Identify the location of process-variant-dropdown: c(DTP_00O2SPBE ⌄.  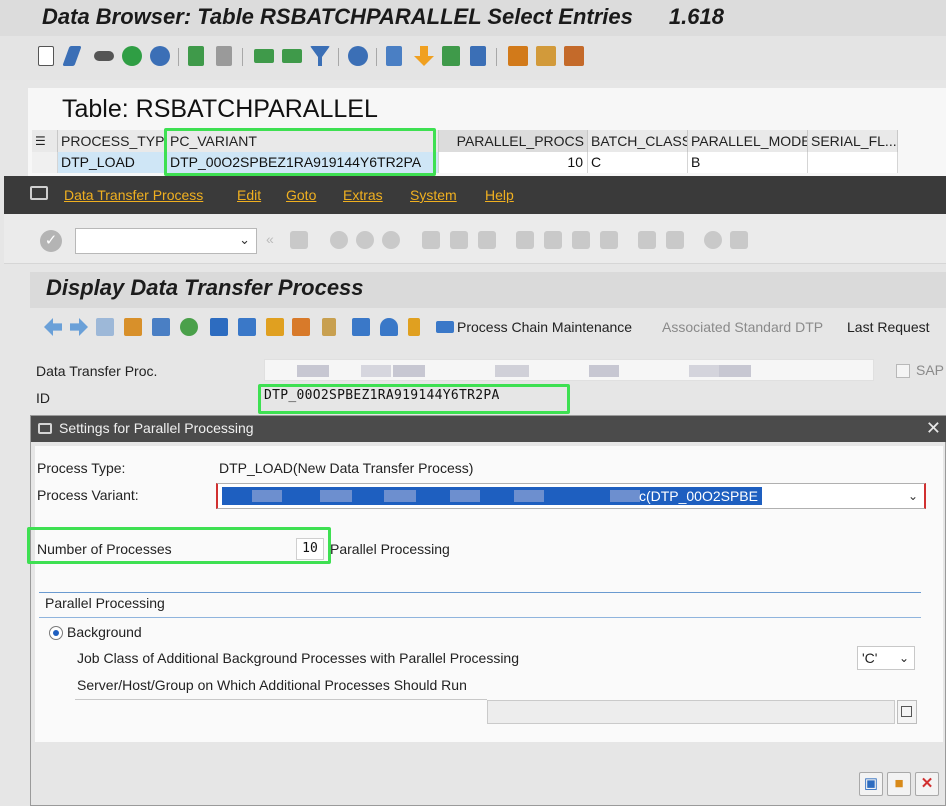
(571, 496).